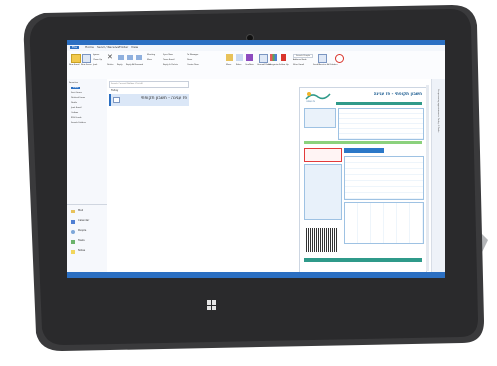 Image resolution: width=497 pixels, height=366 pixels. What do you see at coordinates (74, 65) in the screenshot?
I see `new-email-label: New Email` at bounding box center [74, 65].